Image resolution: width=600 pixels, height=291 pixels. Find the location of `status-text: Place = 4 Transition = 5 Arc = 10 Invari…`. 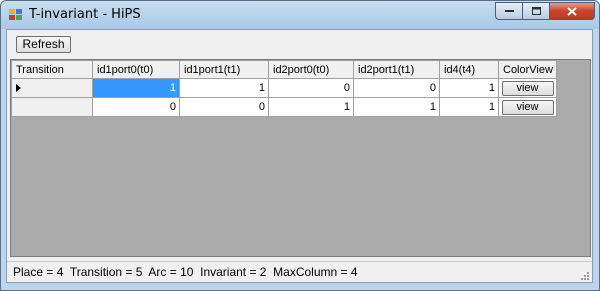

status-text: Place = 4 Transition = 5 Arc = 10 Invari… is located at coordinates (185, 272).